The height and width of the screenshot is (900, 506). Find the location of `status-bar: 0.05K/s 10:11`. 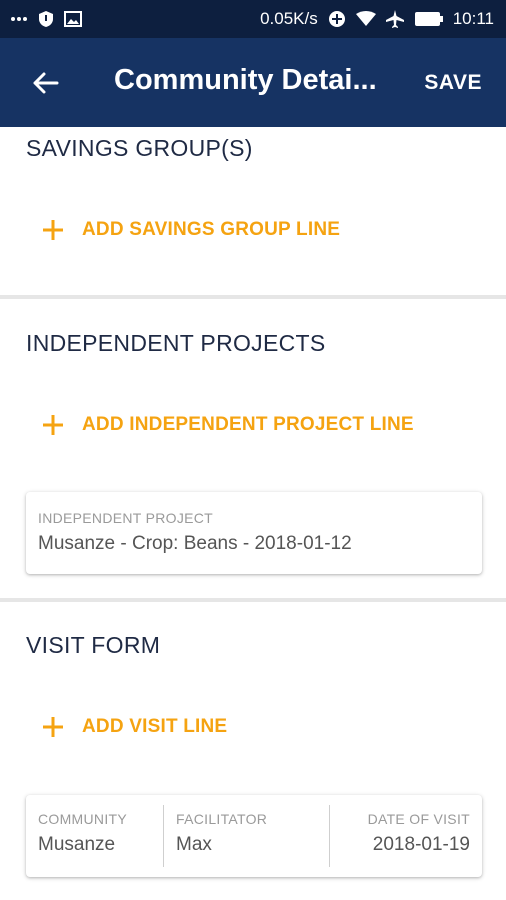

status-bar: 0.05K/s 10:11 is located at coordinates (253, 19).